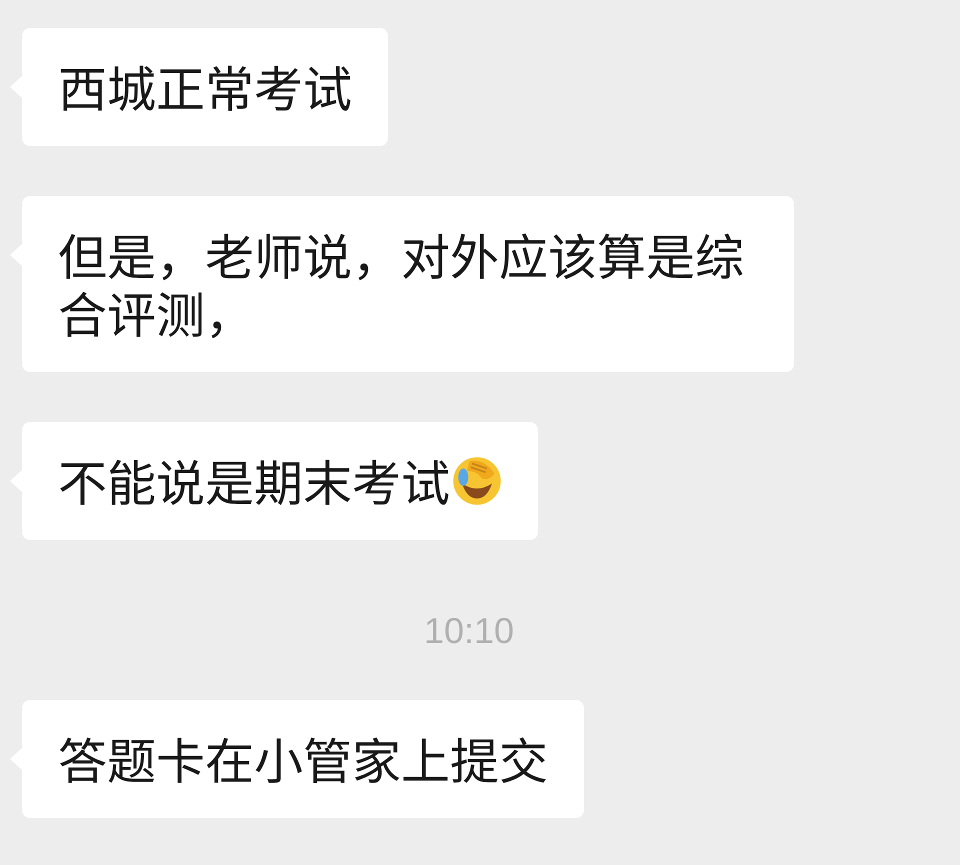 This screenshot has height=865, width=960. I want to click on timestamp: 10:10, so click(469, 631).